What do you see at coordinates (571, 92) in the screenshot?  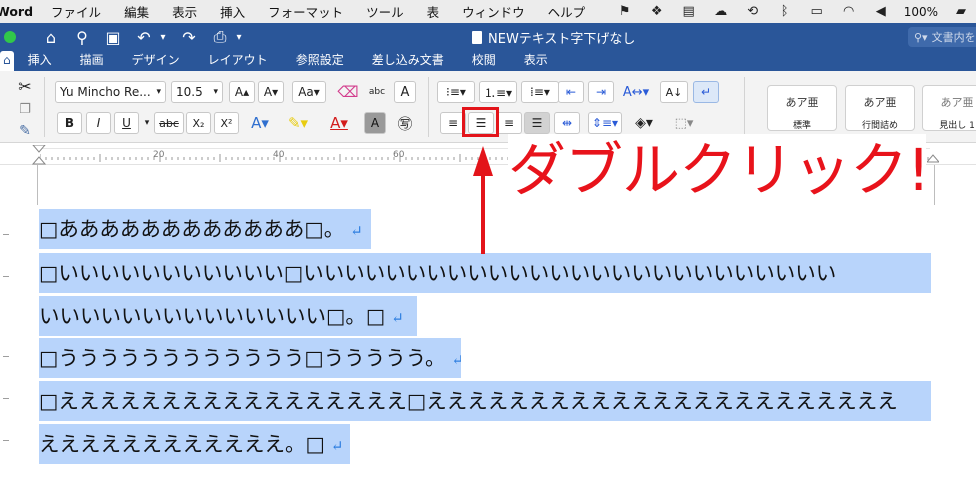 I see `decrease-indent-button: ⇤` at bounding box center [571, 92].